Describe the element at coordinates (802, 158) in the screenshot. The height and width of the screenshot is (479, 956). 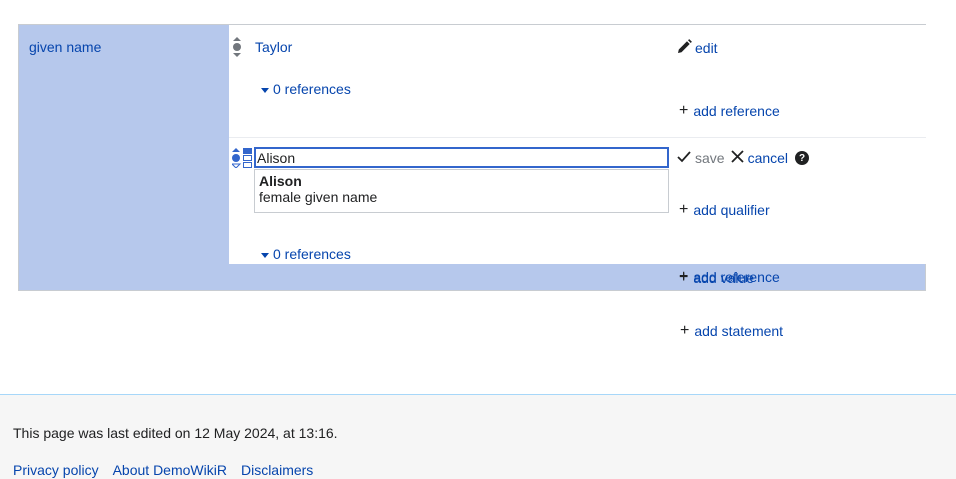
I see `help-icon: ?` at that location.